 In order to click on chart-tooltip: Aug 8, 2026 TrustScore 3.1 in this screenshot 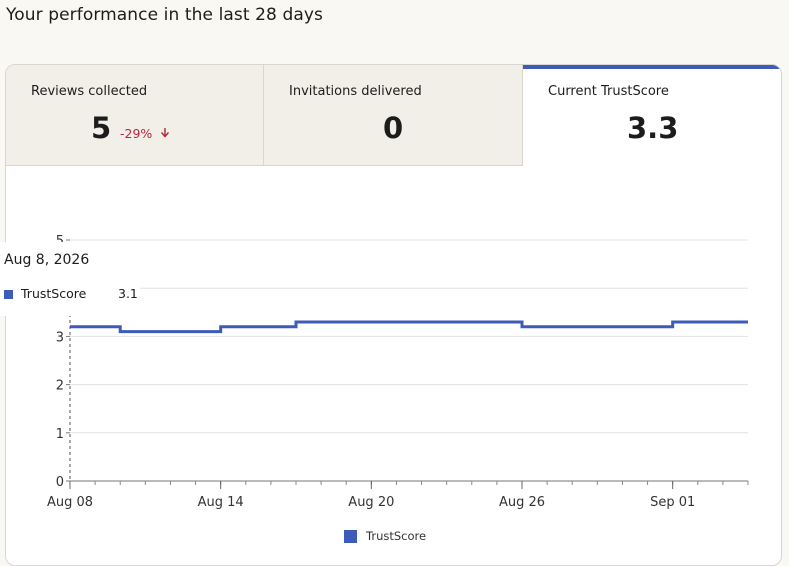, I will do `click(70, 279)`.